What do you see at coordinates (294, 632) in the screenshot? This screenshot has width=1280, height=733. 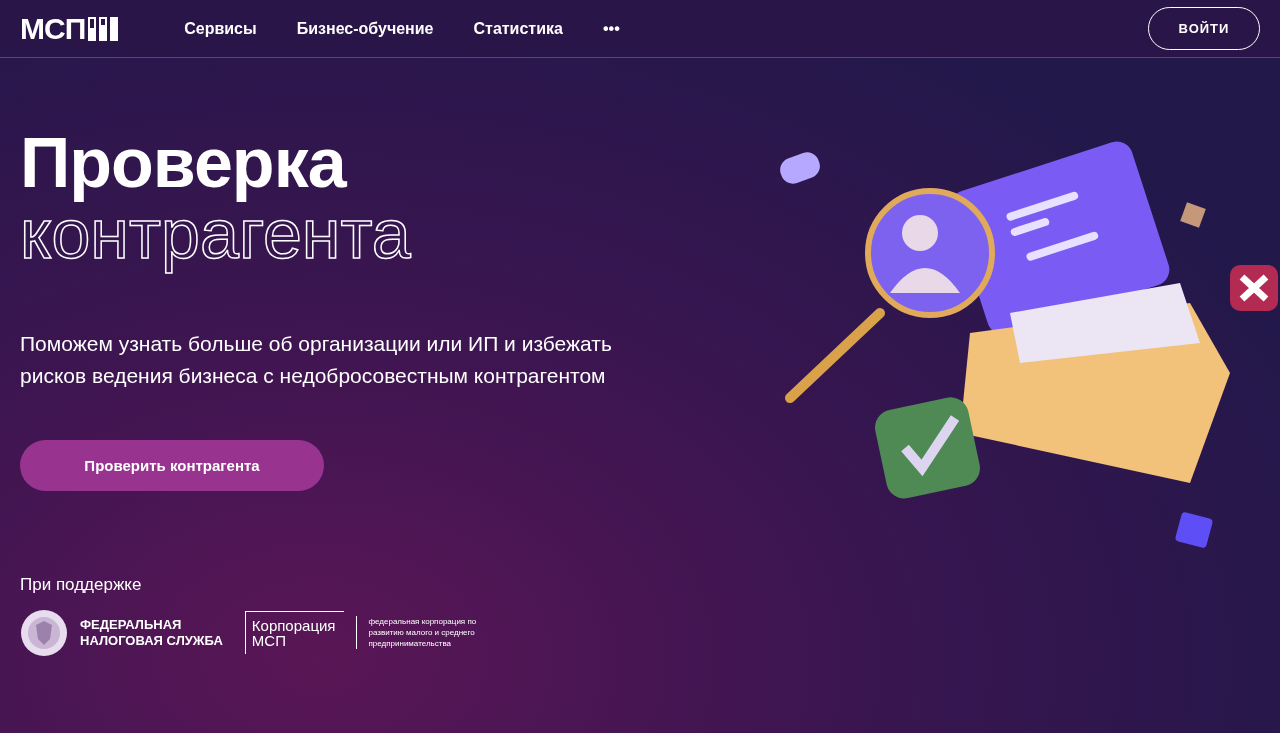 I see `corporation-logo: Корпорация МСП` at bounding box center [294, 632].